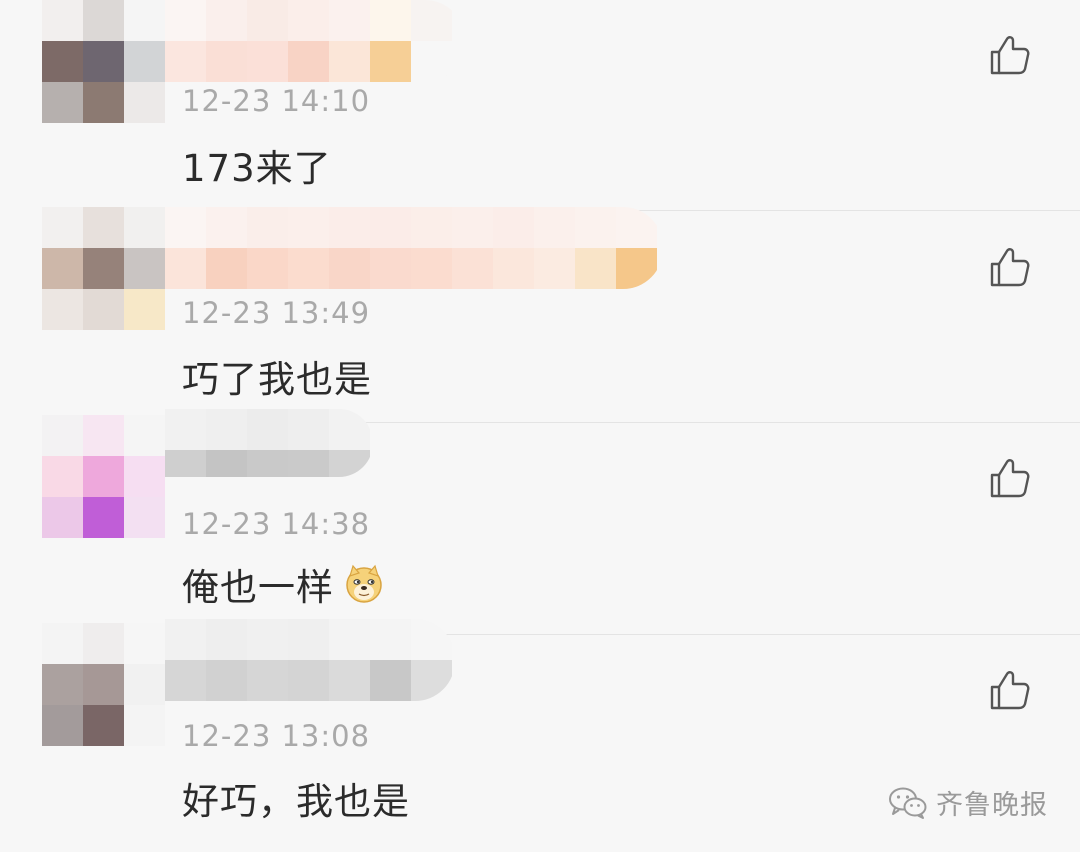  I want to click on comment-text: 好巧，我也是, so click(296, 801).